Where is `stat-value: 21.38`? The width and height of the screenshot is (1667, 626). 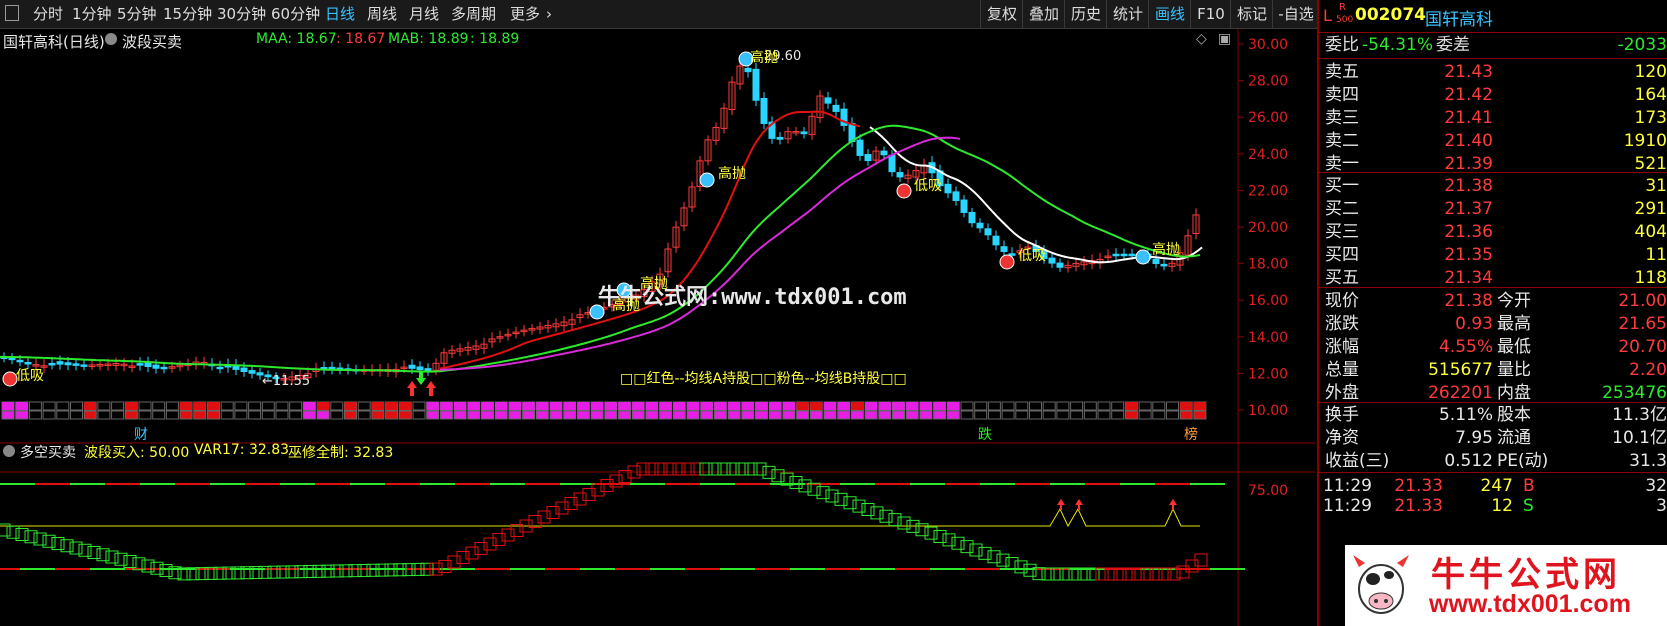 stat-value: 21.38 is located at coordinates (1468, 301).